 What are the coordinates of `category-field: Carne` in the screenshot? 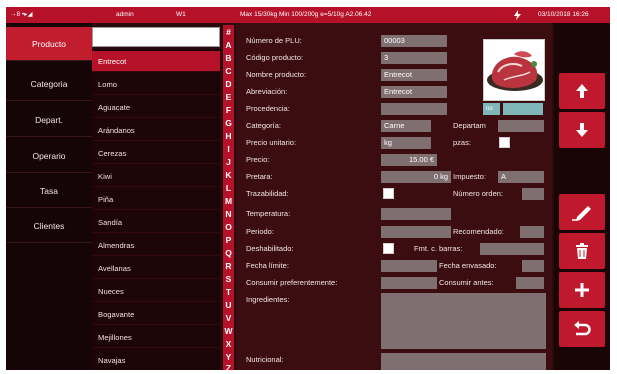 It's located at (406, 126).